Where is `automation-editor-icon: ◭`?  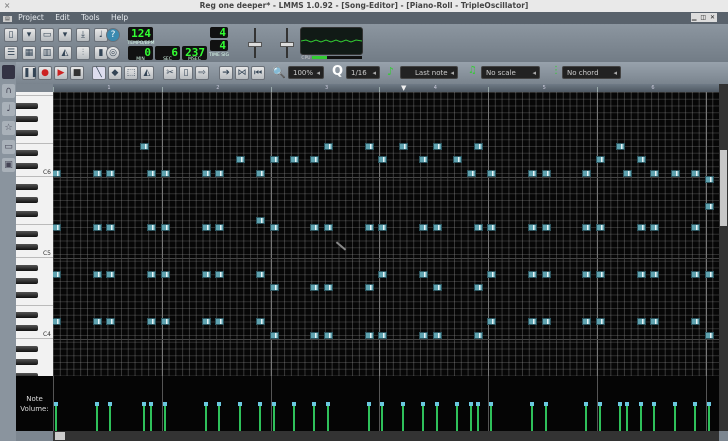 automation-editor-icon: ◭ is located at coordinates (65, 53).